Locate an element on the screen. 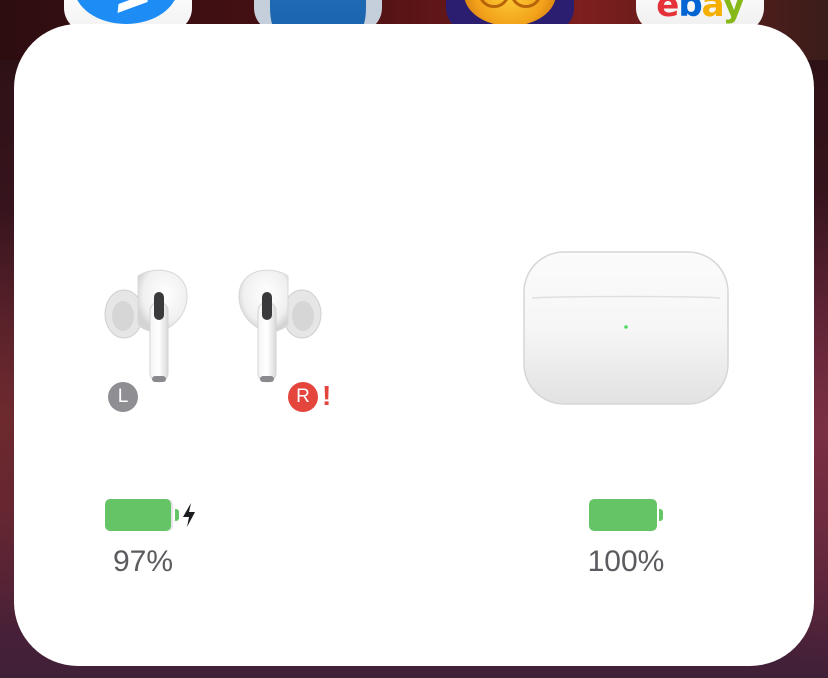 This screenshot has width=828, height=678. right-earbud-badge: R is located at coordinates (303, 397).